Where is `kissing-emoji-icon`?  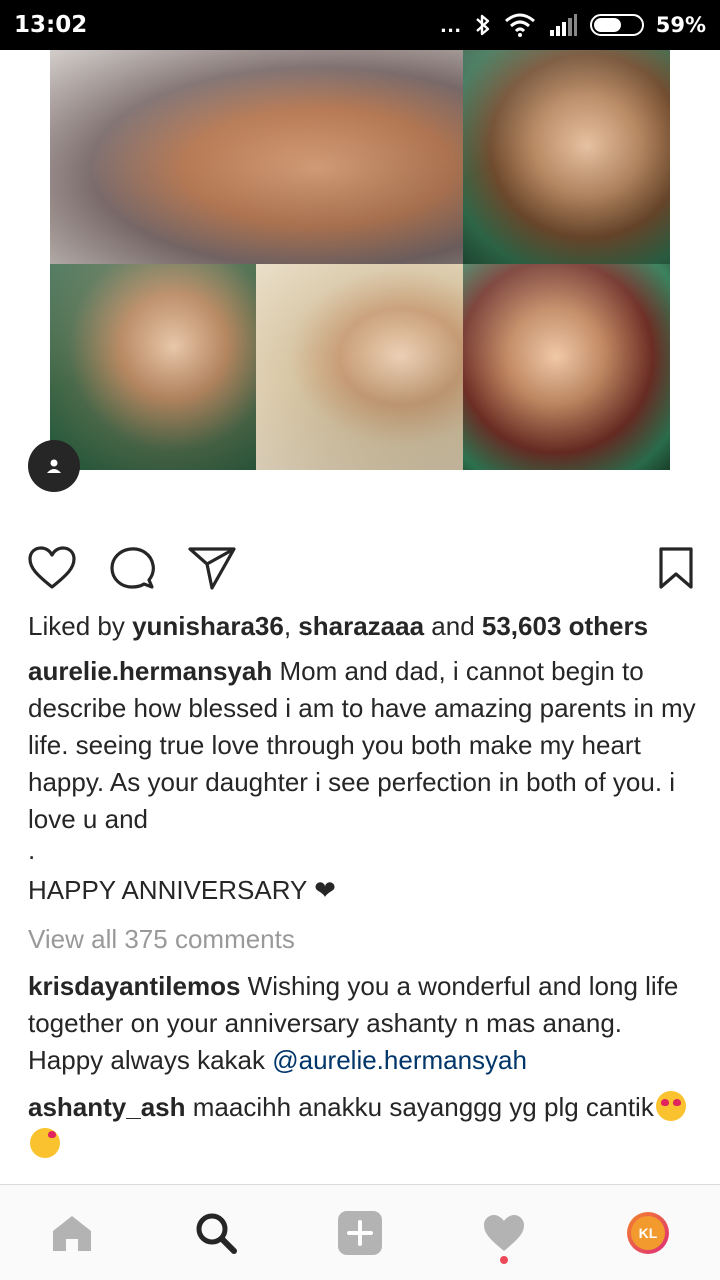 kissing-emoji-icon is located at coordinates (45, 1143).